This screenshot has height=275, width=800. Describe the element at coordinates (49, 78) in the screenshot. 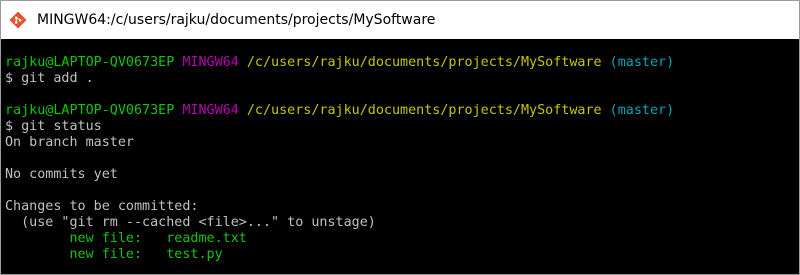

I see `command-line: $ git add .` at that location.